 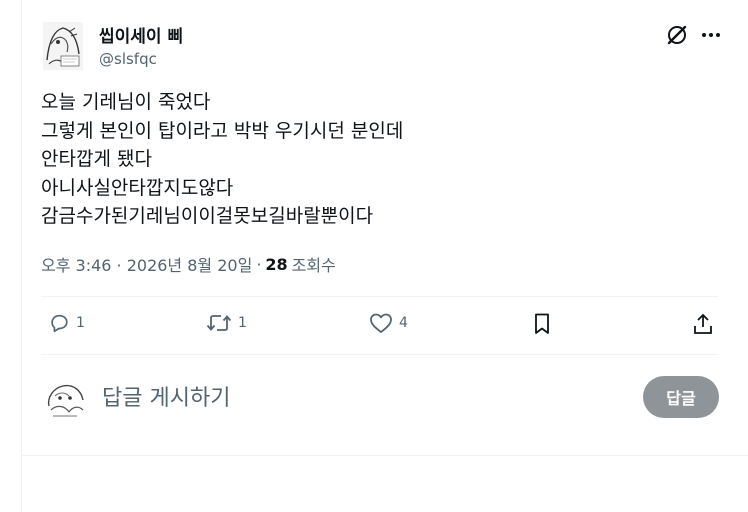 I want to click on bookmark-icon, so click(x=542, y=323).